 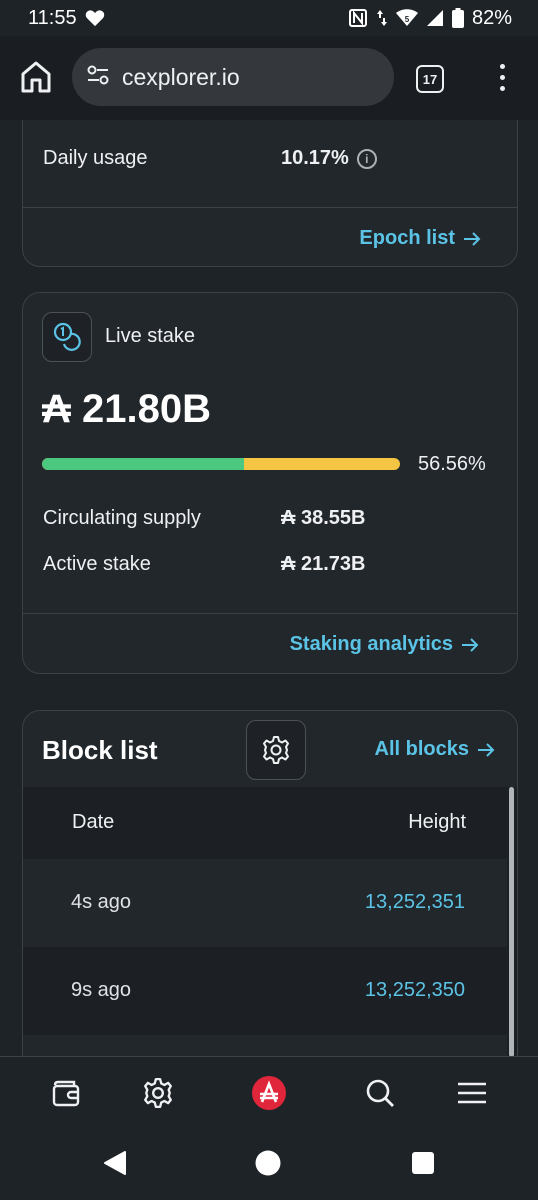 I want to click on wallet-icon, so click(x=66, y=1093).